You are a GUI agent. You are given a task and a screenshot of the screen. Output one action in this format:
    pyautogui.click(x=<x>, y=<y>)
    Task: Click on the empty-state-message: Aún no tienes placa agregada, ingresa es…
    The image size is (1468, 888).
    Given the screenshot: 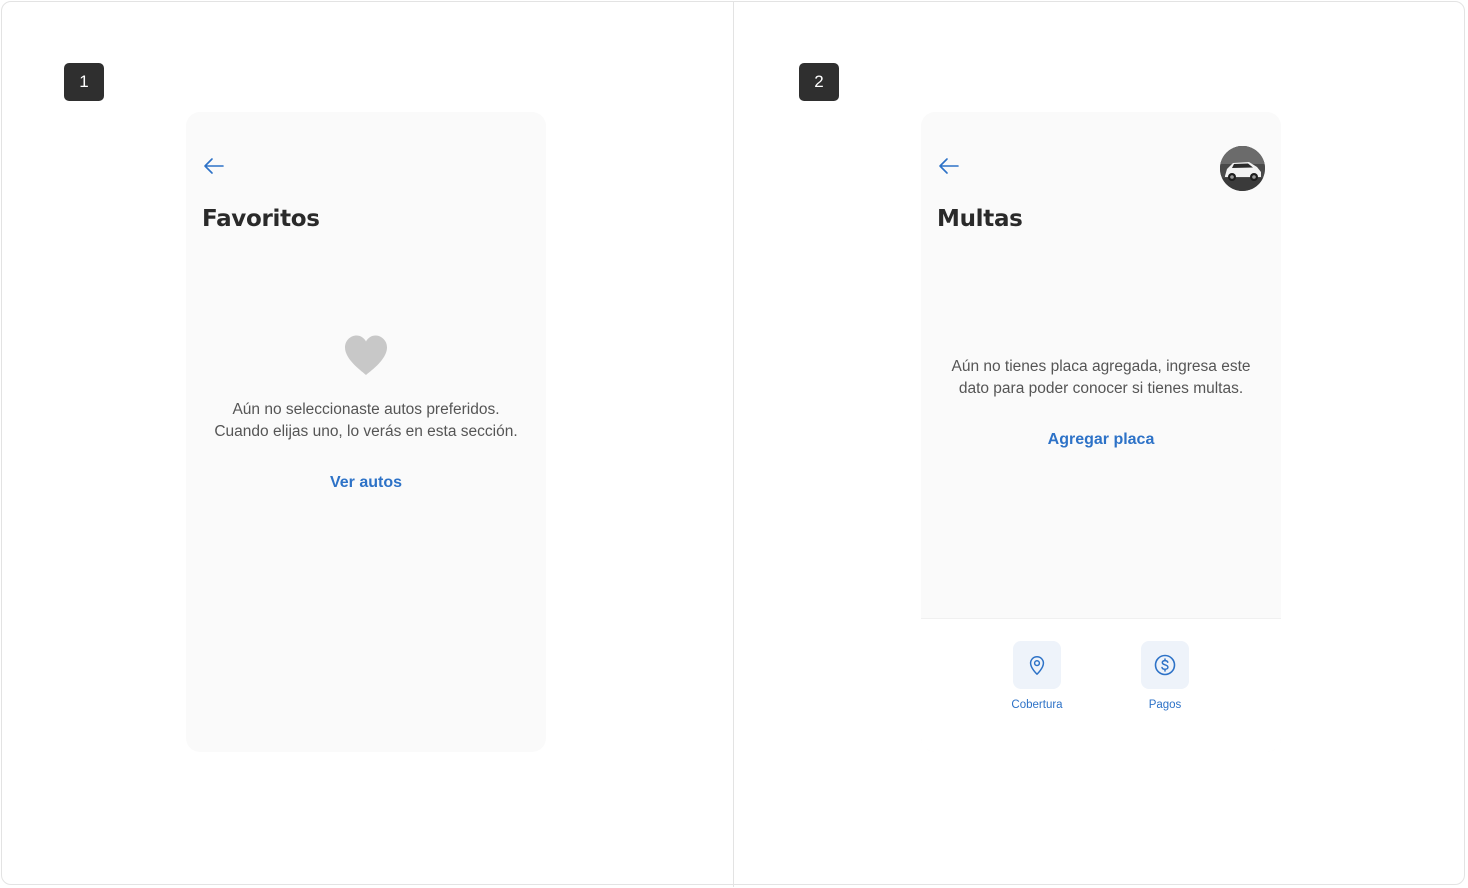 What is the action you would take?
    pyautogui.click(x=1101, y=378)
    